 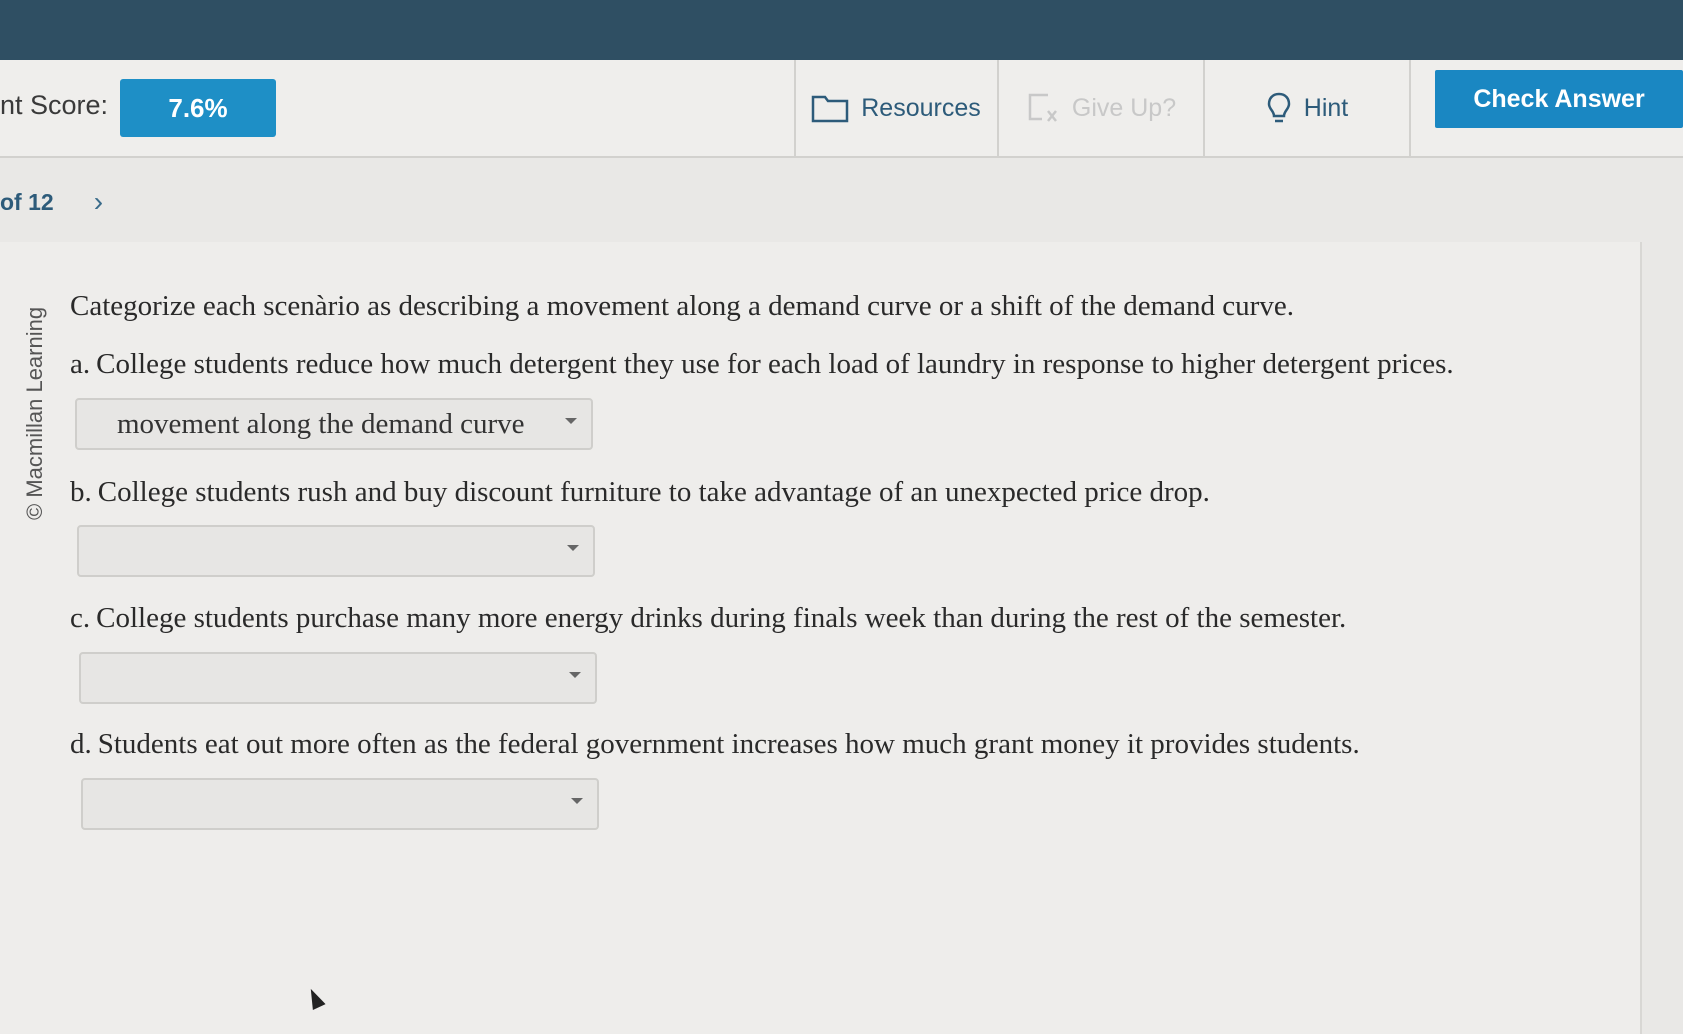 What do you see at coordinates (340, 804) in the screenshot?
I see `answer-dropdown-d` at bounding box center [340, 804].